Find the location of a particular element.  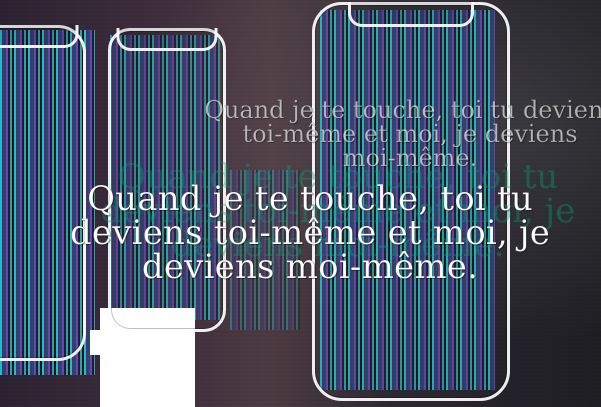

phone-outline-icon-middle is located at coordinates (167, 180).